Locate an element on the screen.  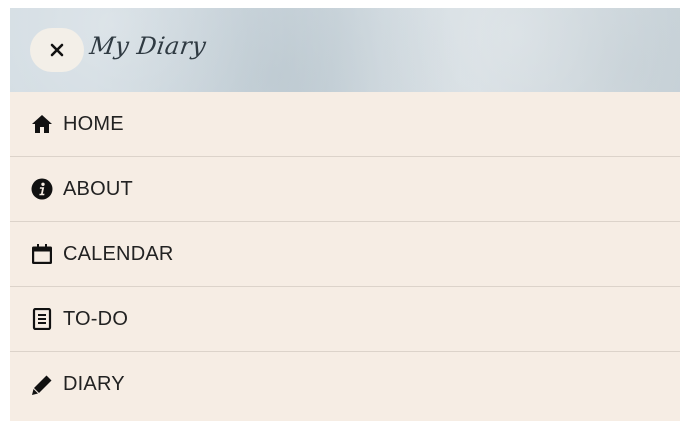
nav-label-diary: DIARY is located at coordinates (94, 384).